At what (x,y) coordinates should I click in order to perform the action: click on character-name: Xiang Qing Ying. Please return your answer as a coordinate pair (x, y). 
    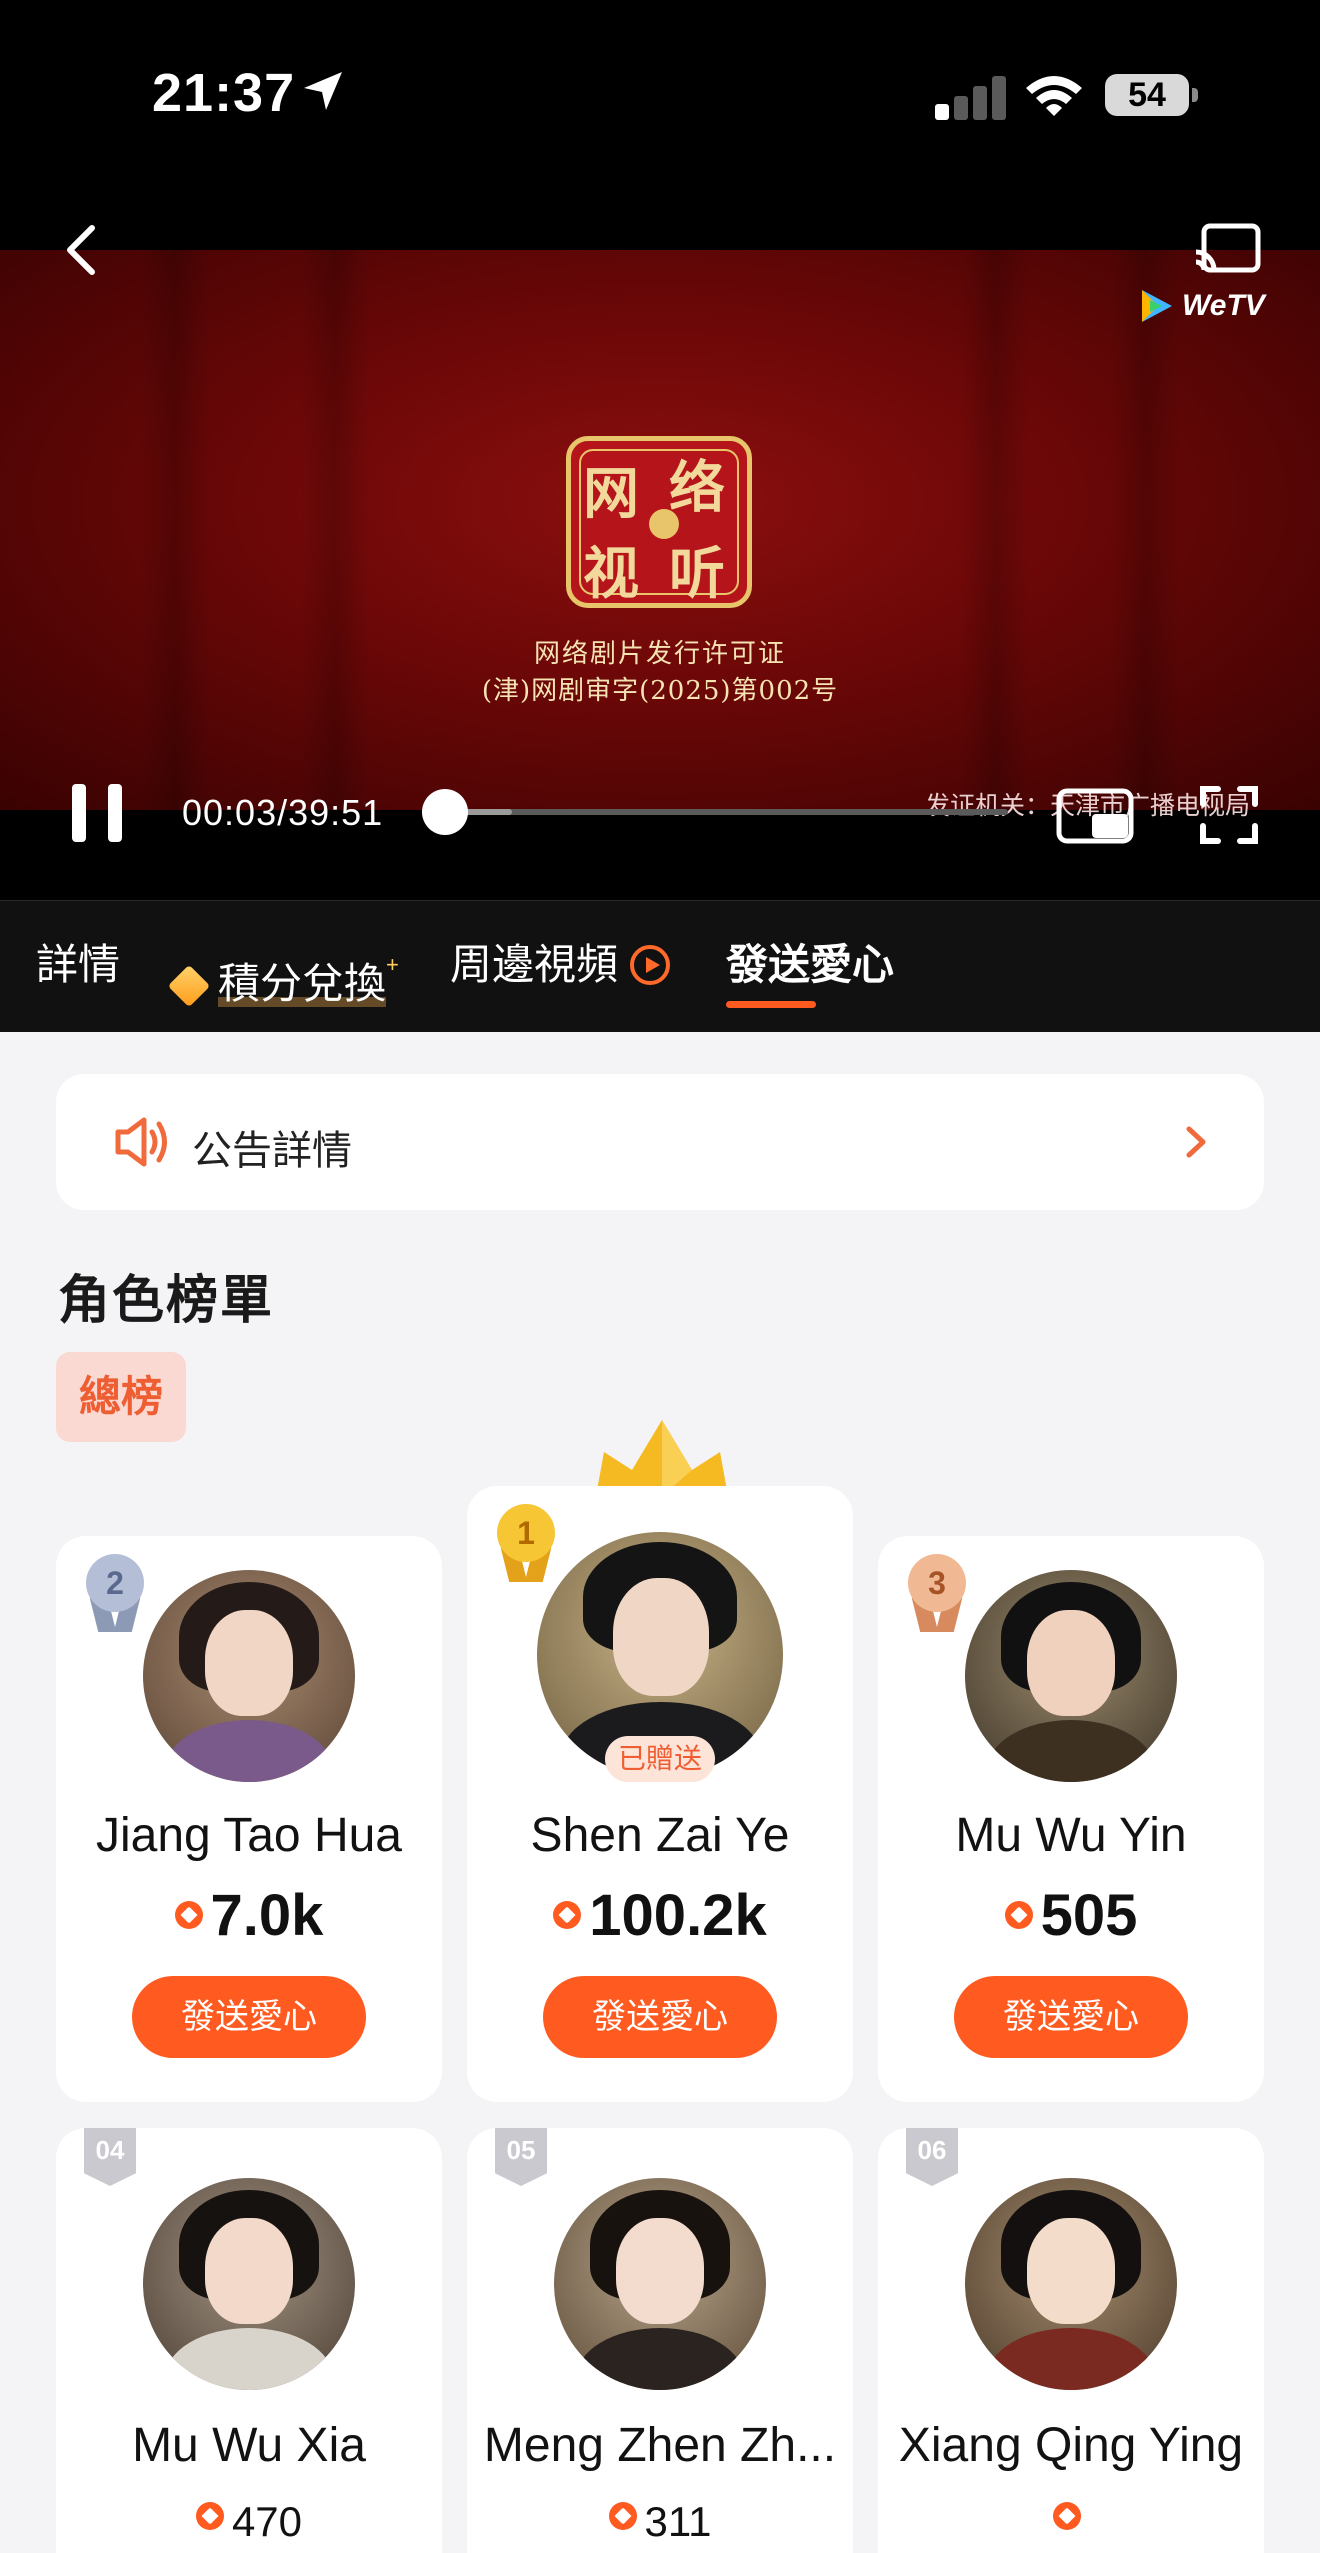
    Looking at the image, I should click on (1071, 2445).